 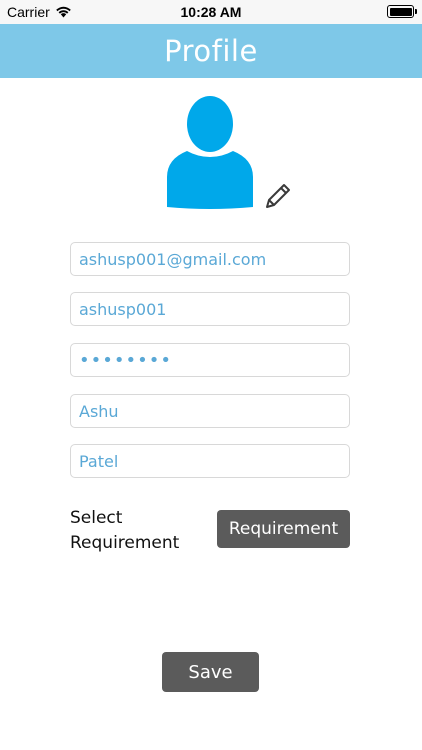 I want to click on battery-level, so click(x=400, y=11).